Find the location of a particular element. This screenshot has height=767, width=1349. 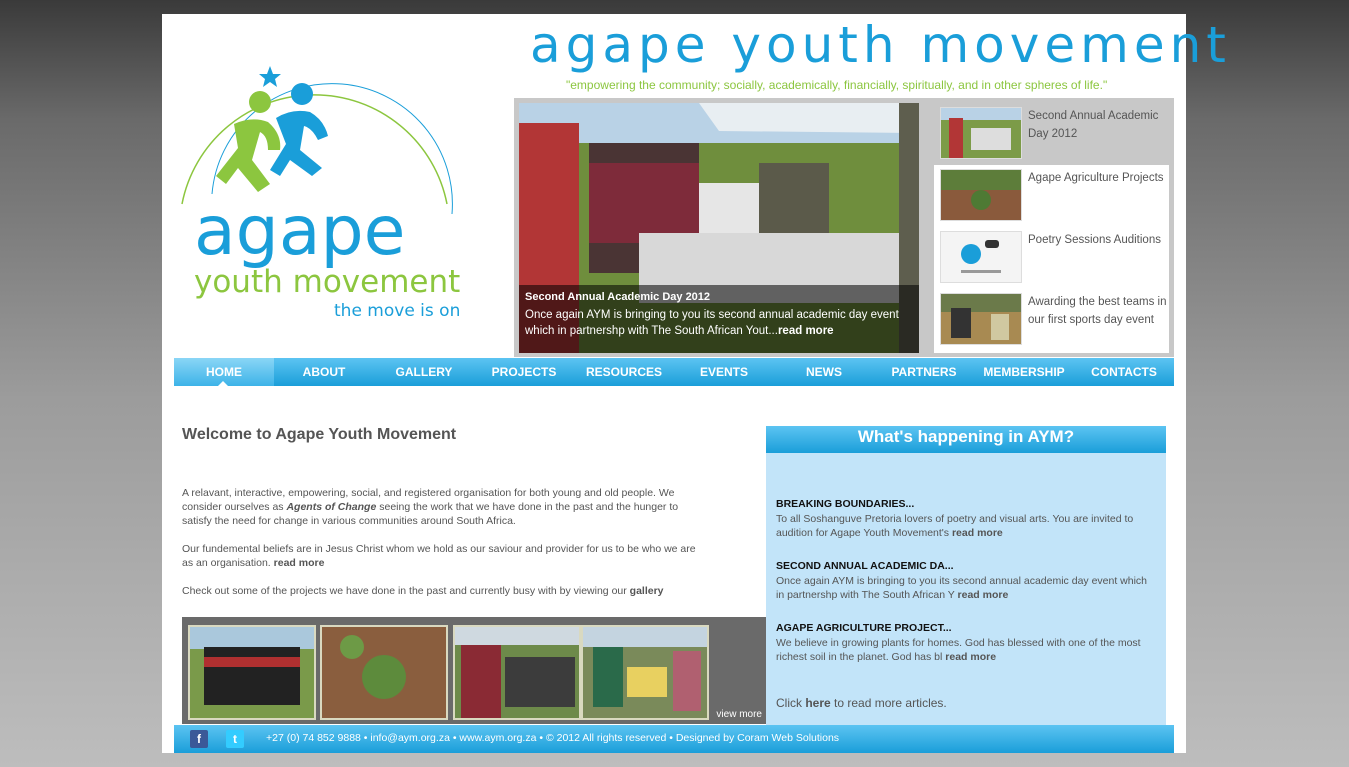

logo-graphic: agape youth movement the move is on is located at coordinates (320, 193).